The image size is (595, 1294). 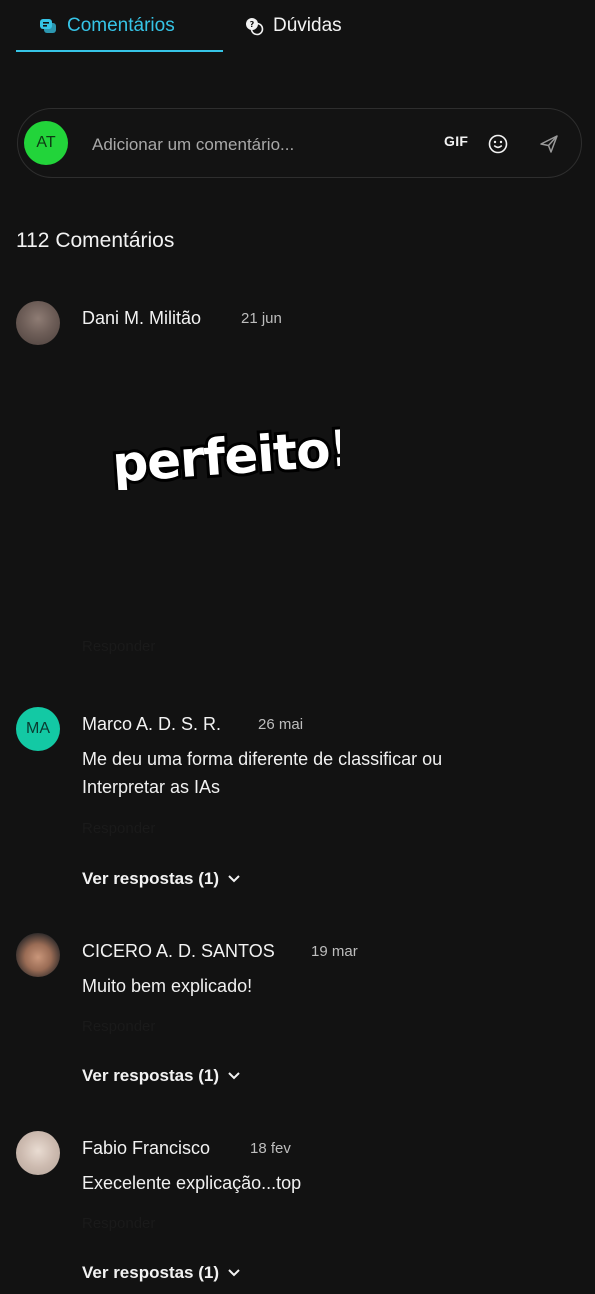 What do you see at coordinates (178, 951) in the screenshot?
I see `comment-author: CICERO A. D. SANTOS` at bounding box center [178, 951].